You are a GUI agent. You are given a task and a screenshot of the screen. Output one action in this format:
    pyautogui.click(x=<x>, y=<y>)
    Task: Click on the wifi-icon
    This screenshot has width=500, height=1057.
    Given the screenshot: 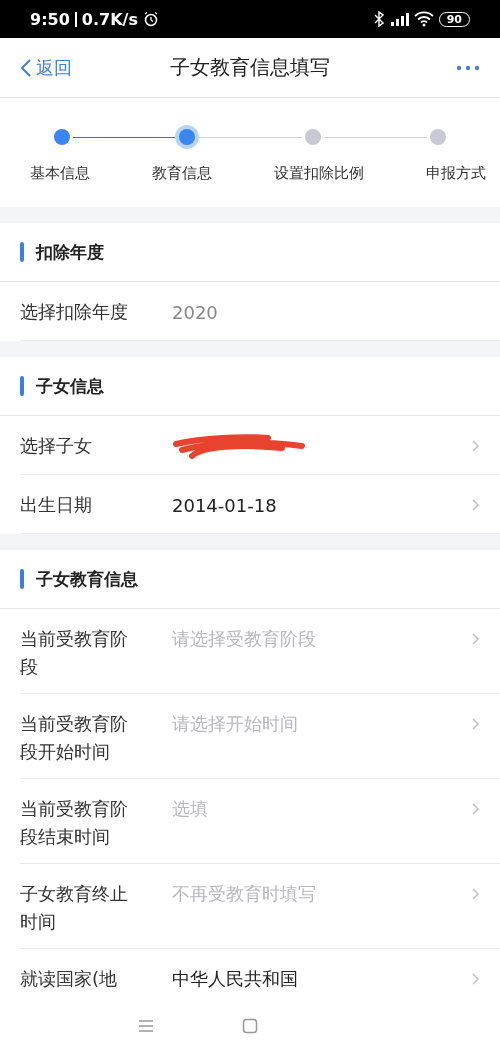 What is the action you would take?
    pyautogui.click(x=423, y=19)
    